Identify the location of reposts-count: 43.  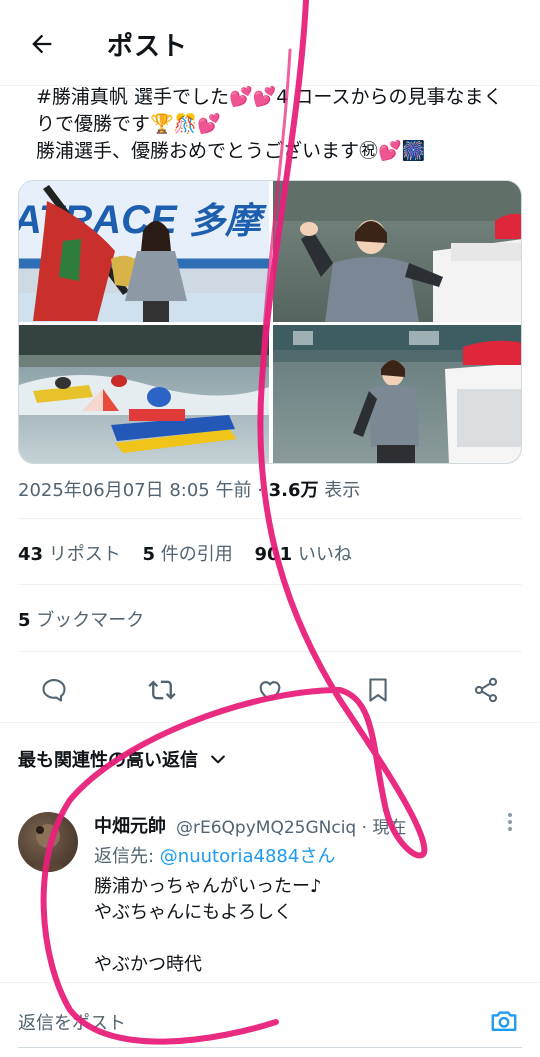
(31, 554).